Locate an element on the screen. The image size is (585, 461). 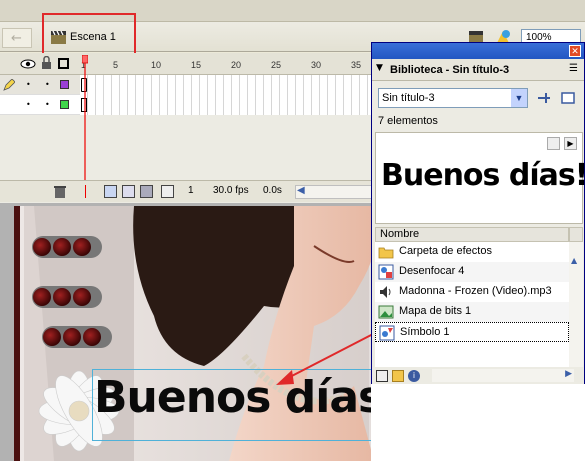
list-item-label: Desenfocar 4 is located at coordinates (432, 271).